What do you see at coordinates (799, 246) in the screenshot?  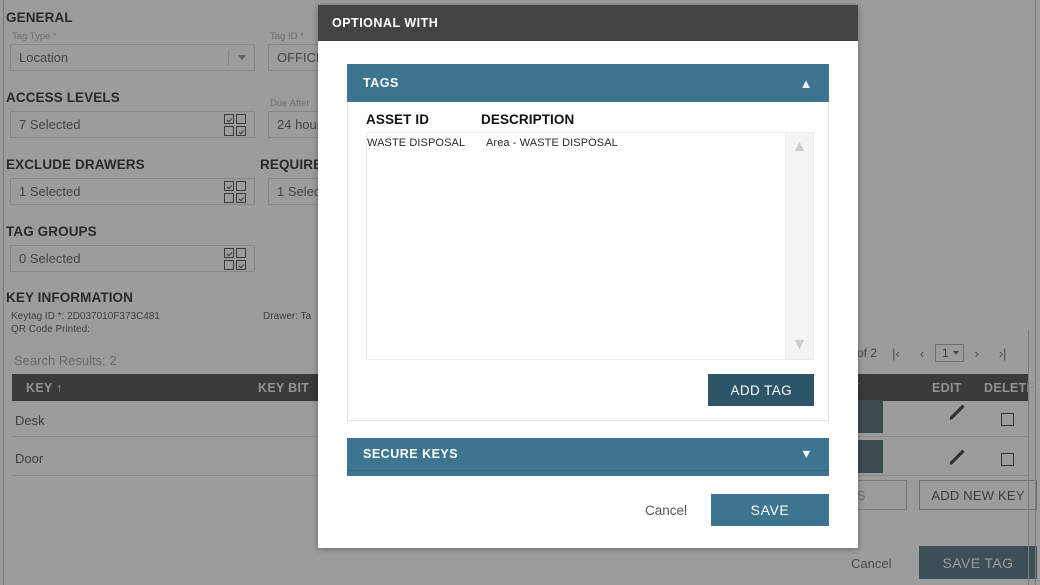 I see `tags-list-scrollbar: ▲ ▼` at bounding box center [799, 246].